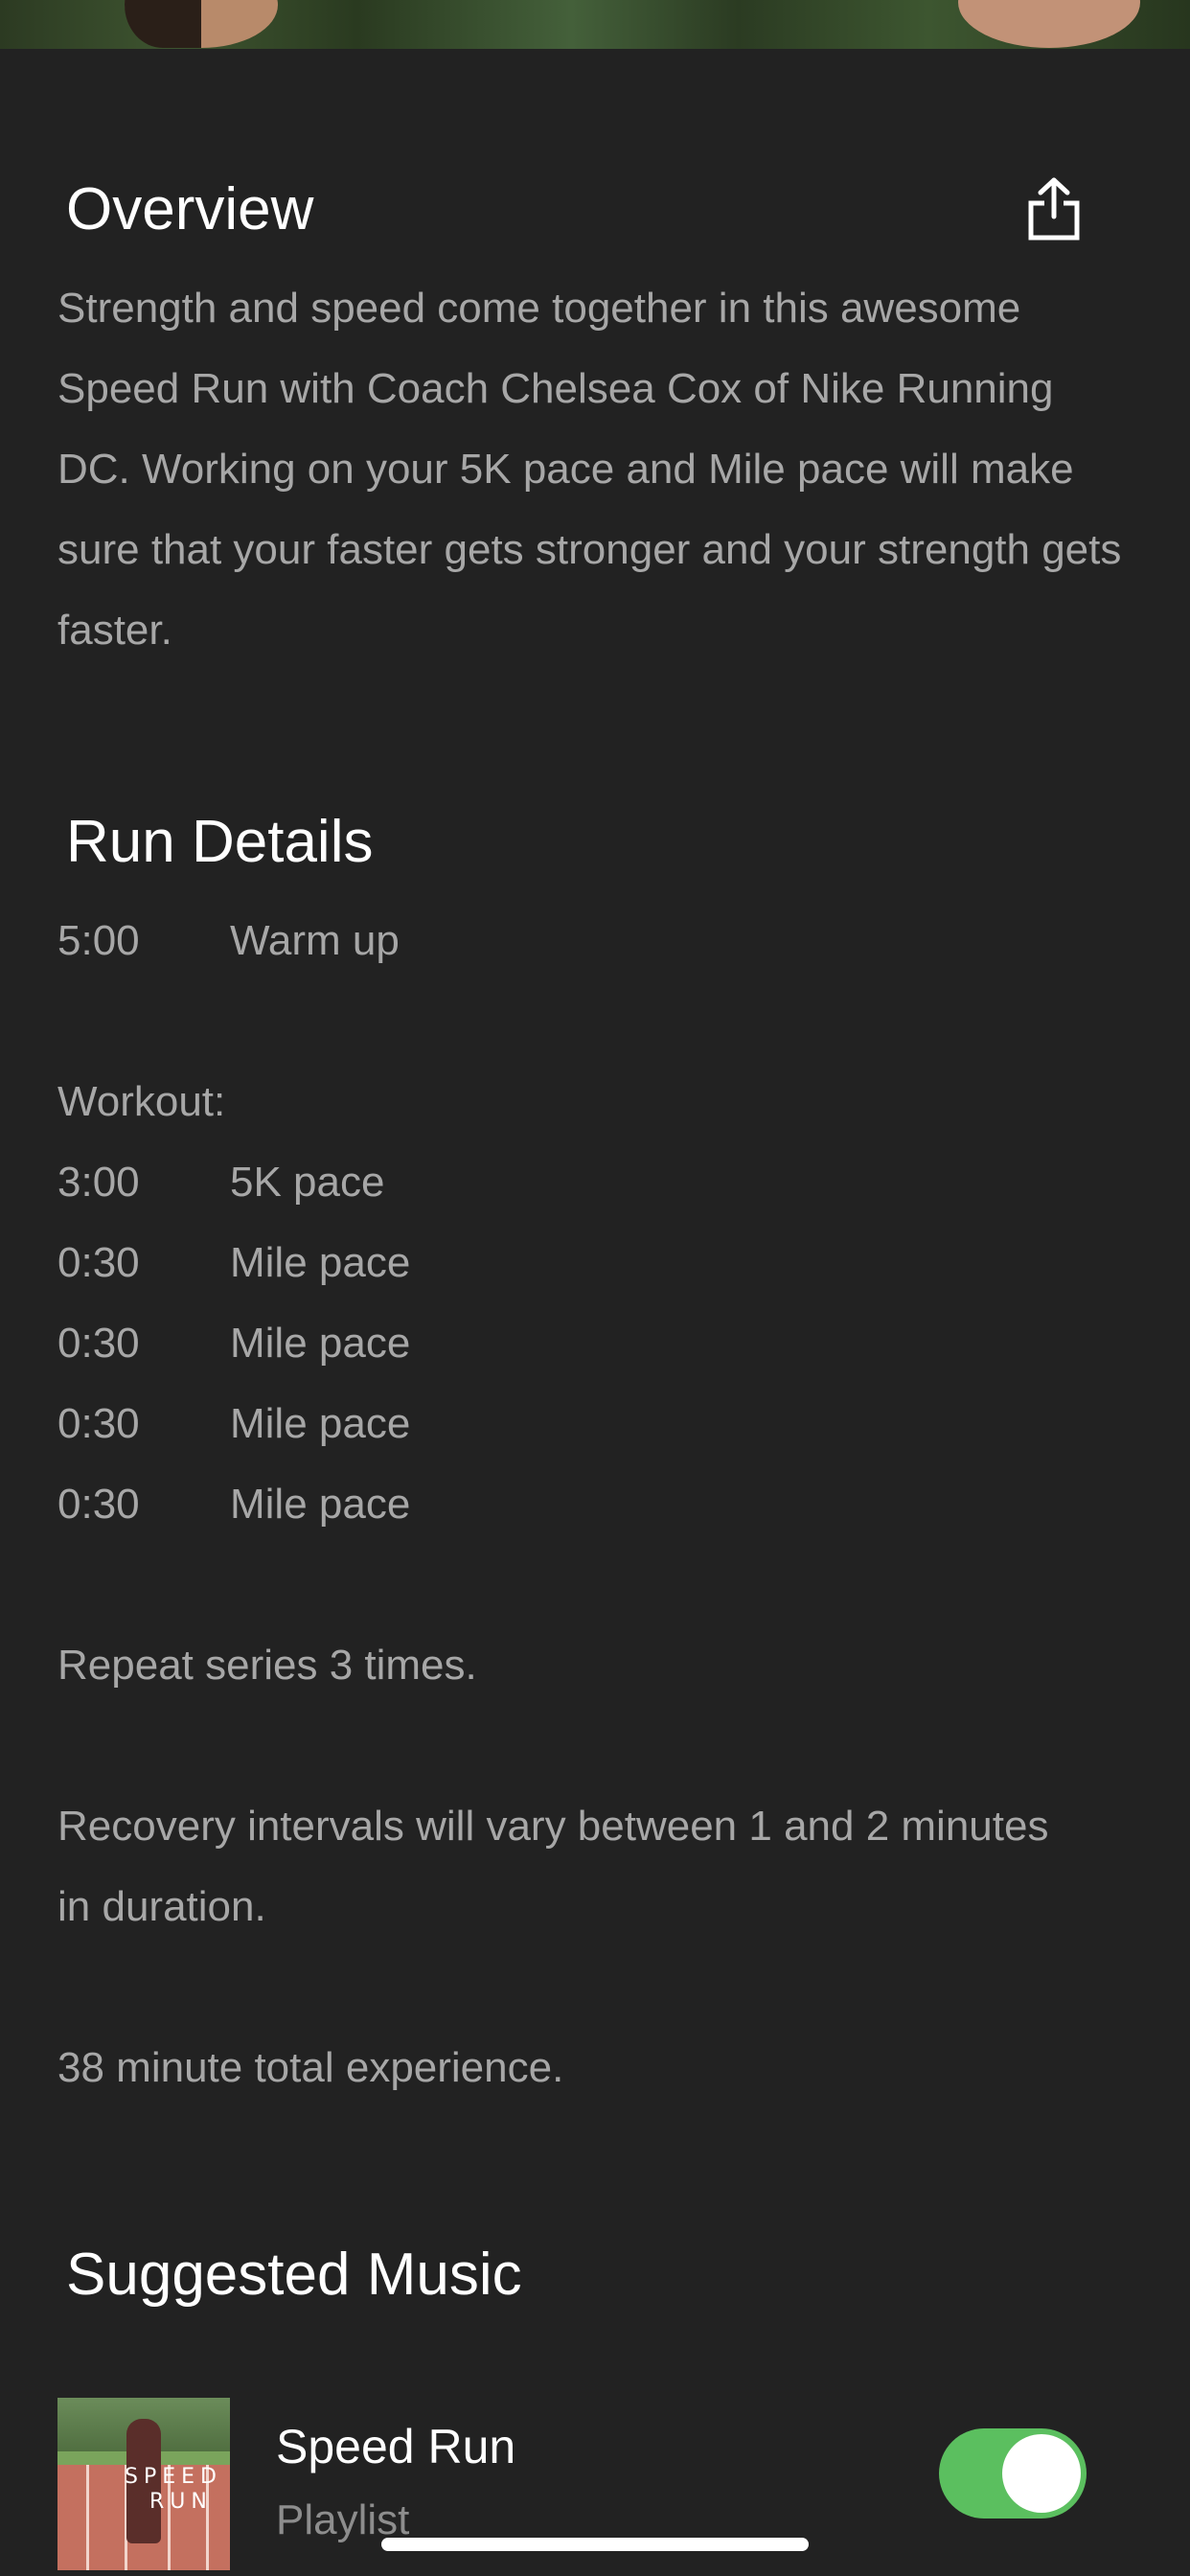  I want to click on interval-label: 5K pace, so click(308, 1182).